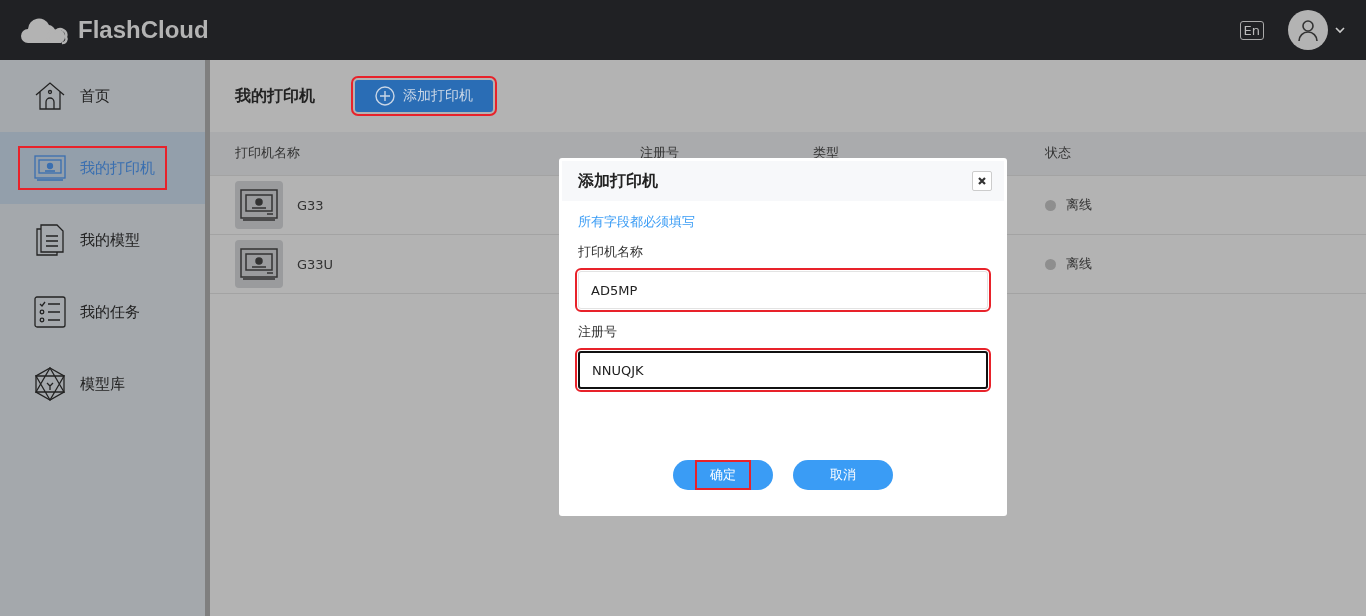  Describe the element at coordinates (618, 181) in the screenshot. I see `dialog-title: 添加打印机` at that location.